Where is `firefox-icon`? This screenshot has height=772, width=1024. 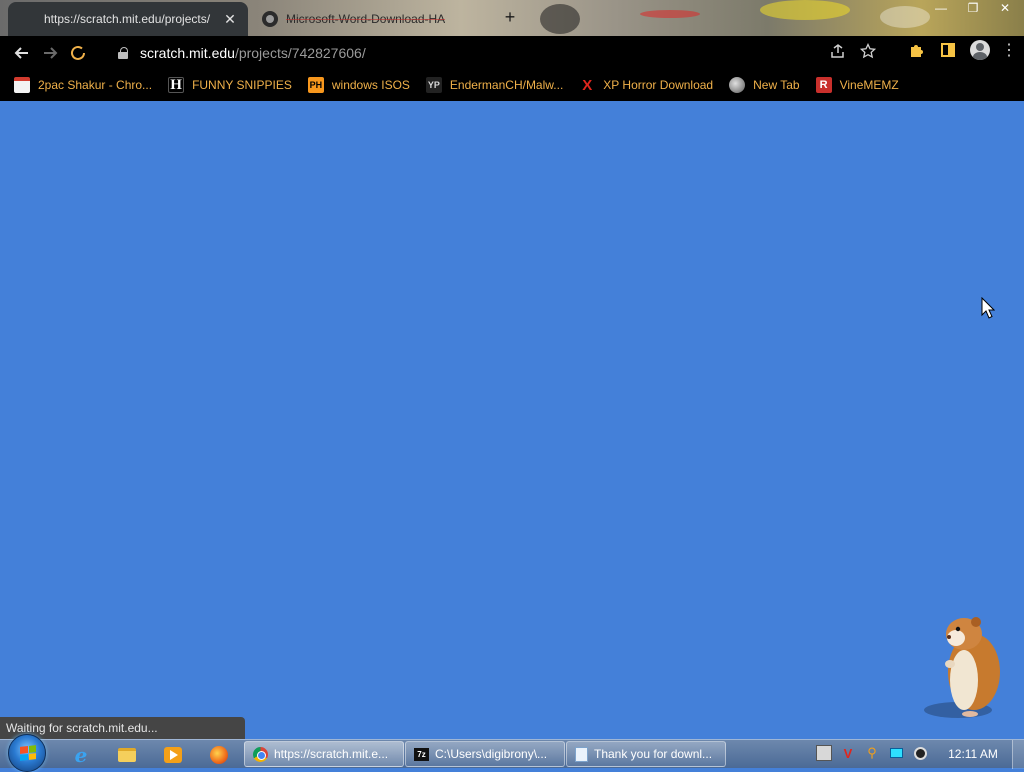 firefox-icon is located at coordinates (219, 755).